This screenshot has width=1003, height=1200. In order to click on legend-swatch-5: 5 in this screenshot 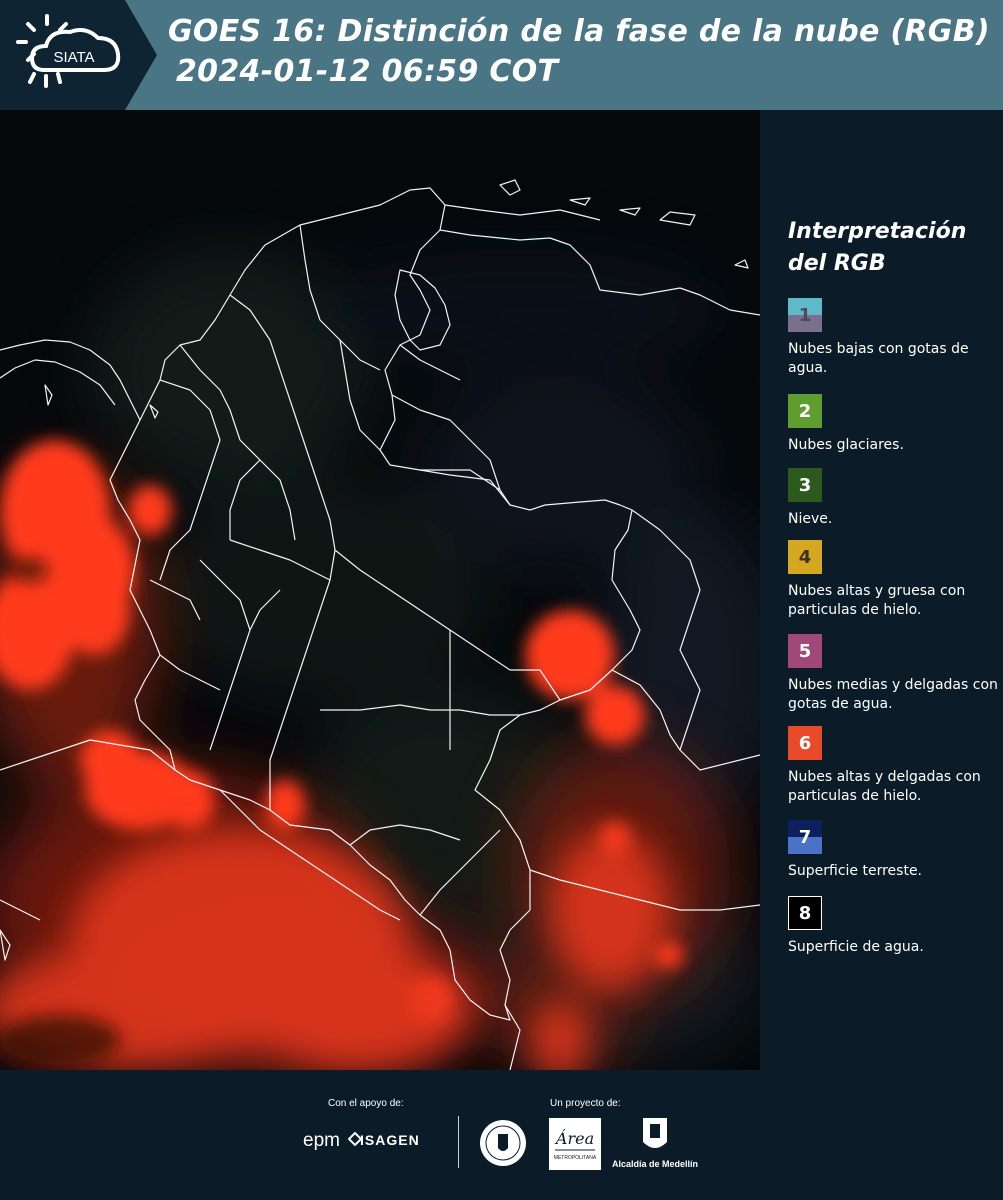, I will do `click(805, 651)`.